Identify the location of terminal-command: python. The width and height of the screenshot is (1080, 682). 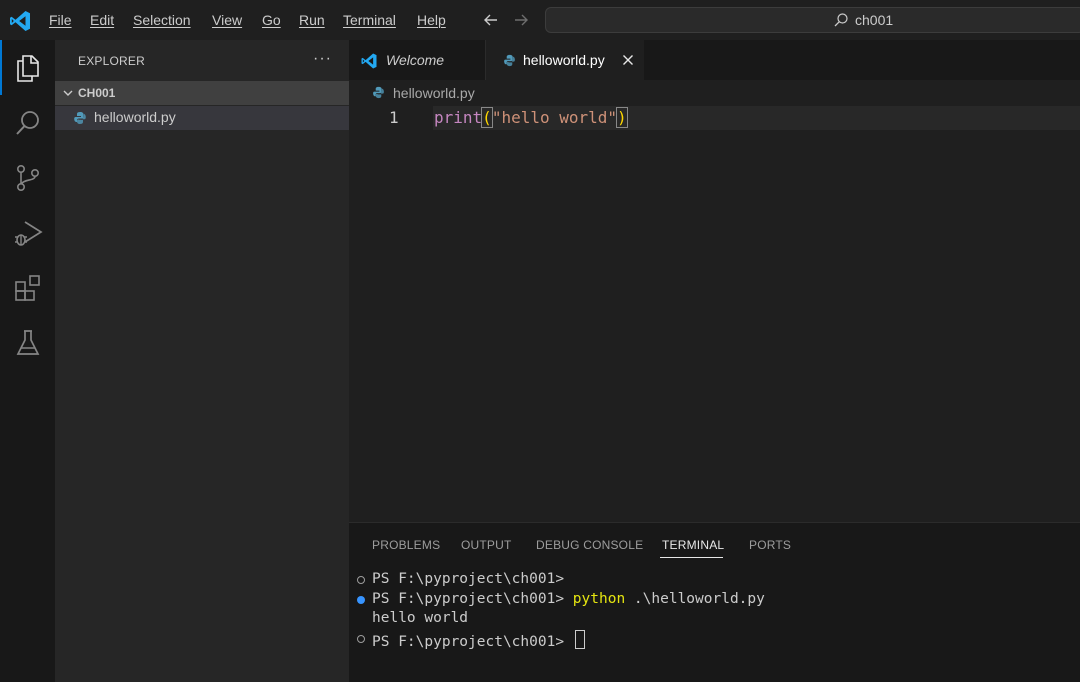
(599, 599).